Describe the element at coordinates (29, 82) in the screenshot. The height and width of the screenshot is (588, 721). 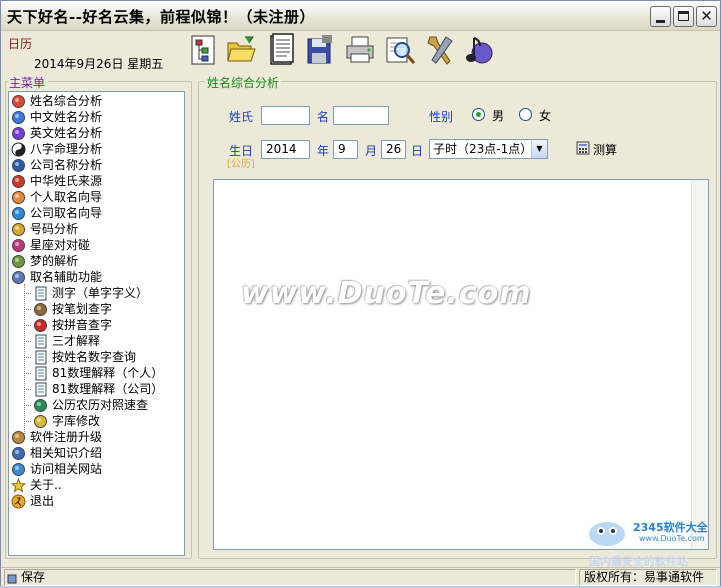
I see `main-menu-legend: 主菜单` at that location.